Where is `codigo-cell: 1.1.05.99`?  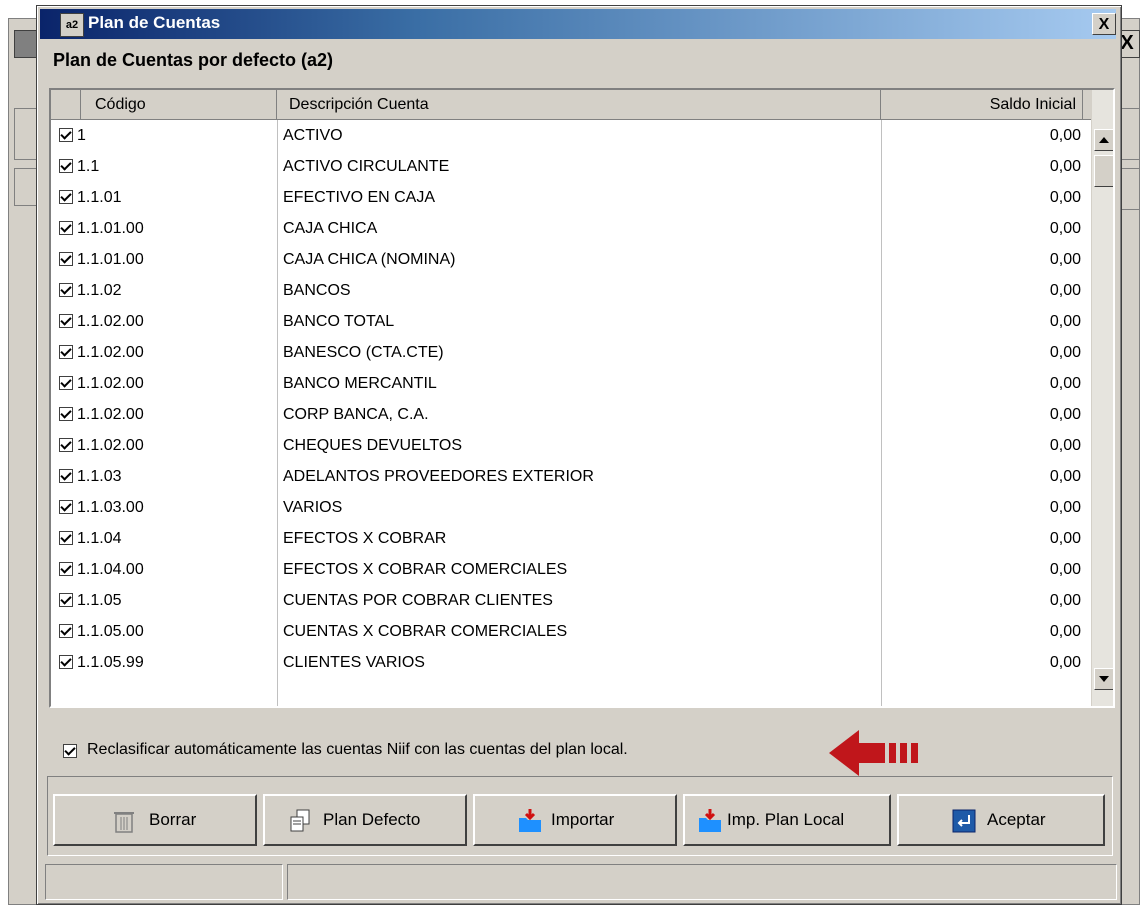 codigo-cell: 1.1.05.99 is located at coordinates (110, 662).